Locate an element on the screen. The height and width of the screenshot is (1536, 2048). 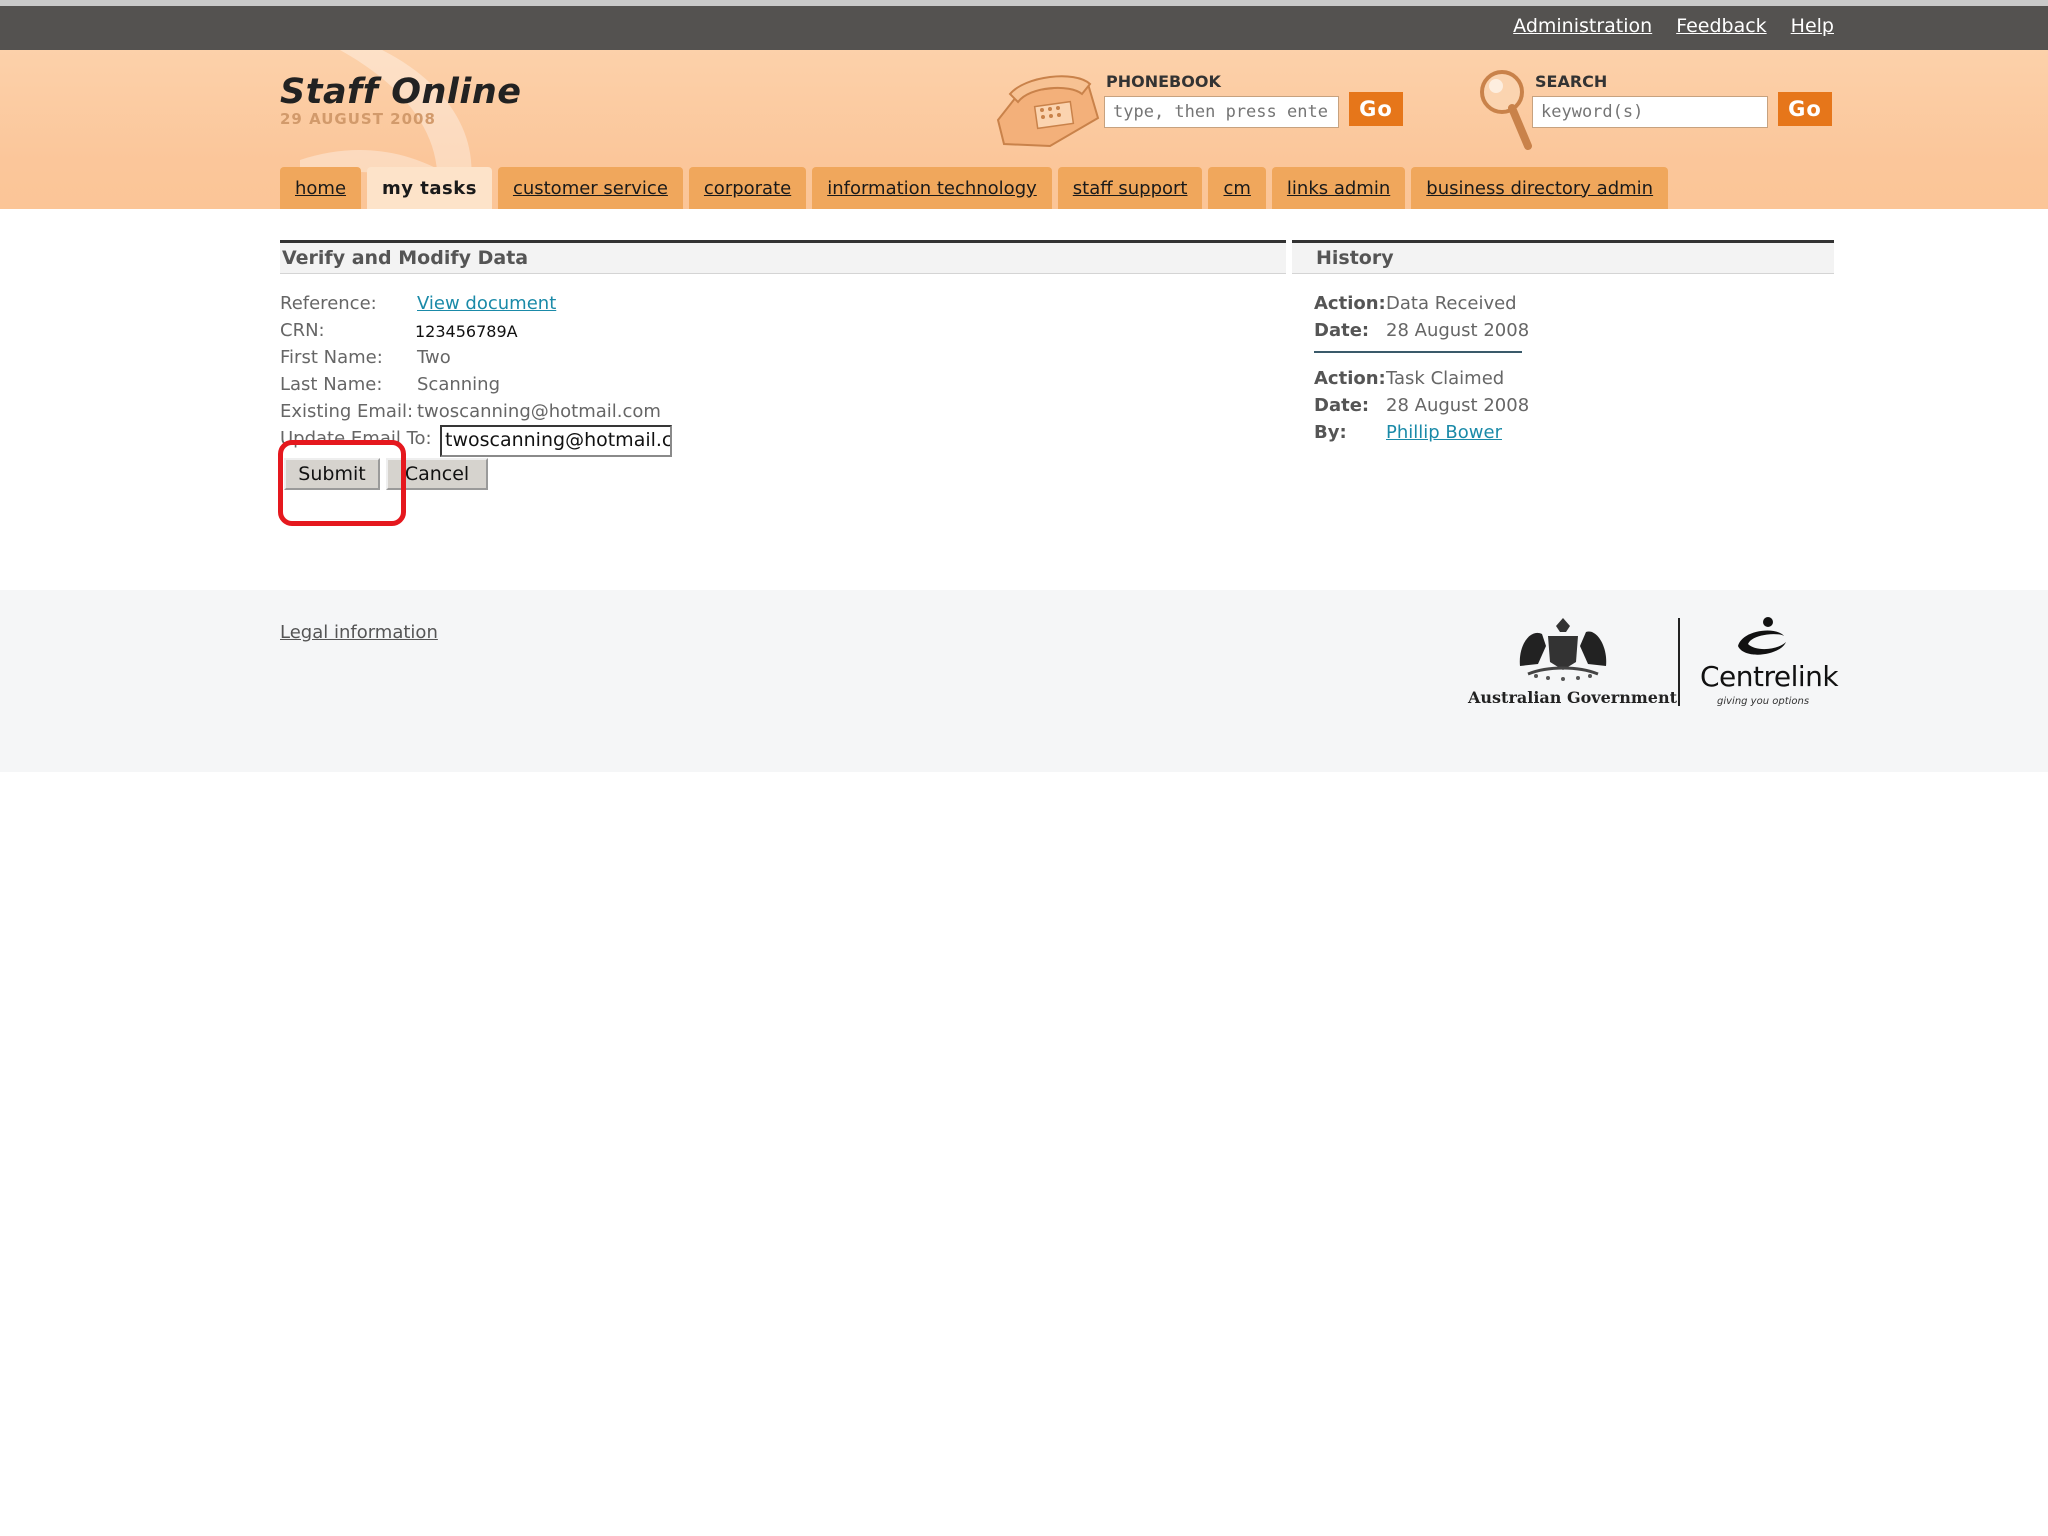
history-by-user-link: Phillip Bower is located at coordinates (1444, 432).